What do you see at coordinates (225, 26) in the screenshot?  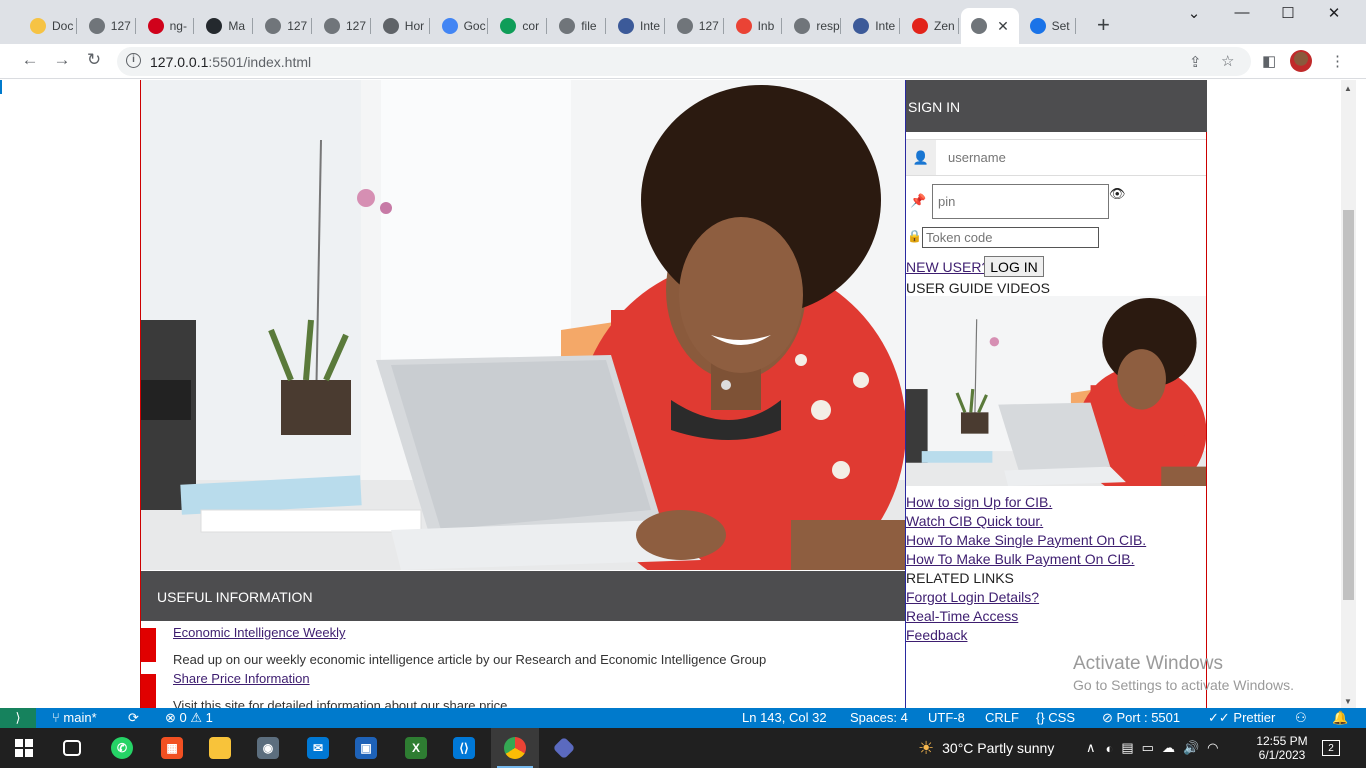 I see `browser-tab: Ma` at bounding box center [225, 26].